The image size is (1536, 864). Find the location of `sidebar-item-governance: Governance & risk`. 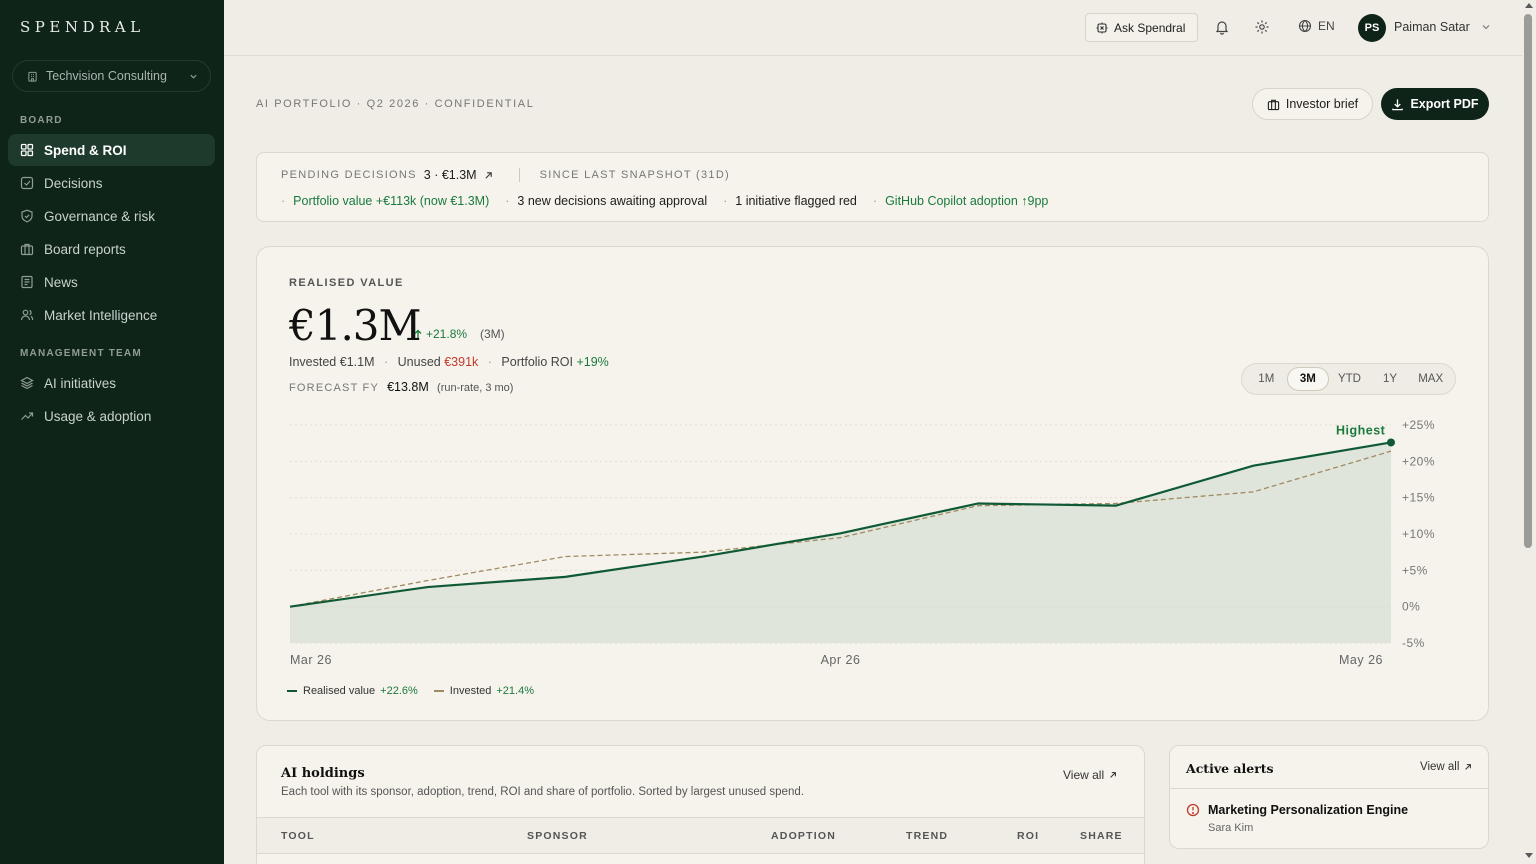

sidebar-item-governance: Governance & risk is located at coordinates (111, 216).